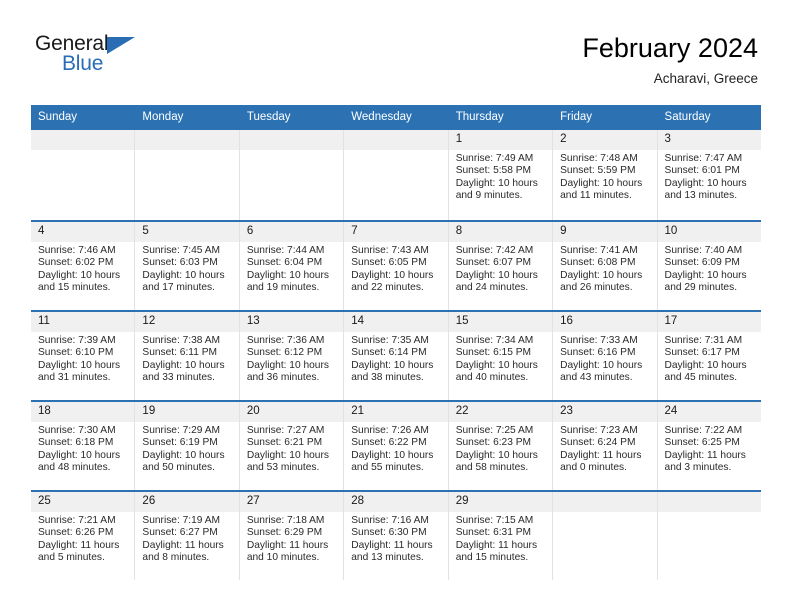 This screenshot has height=612, width=792. What do you see at coordinates (500, 232) in the screenshot?
I see `day-number: 8` at bounding box center [500, 232].